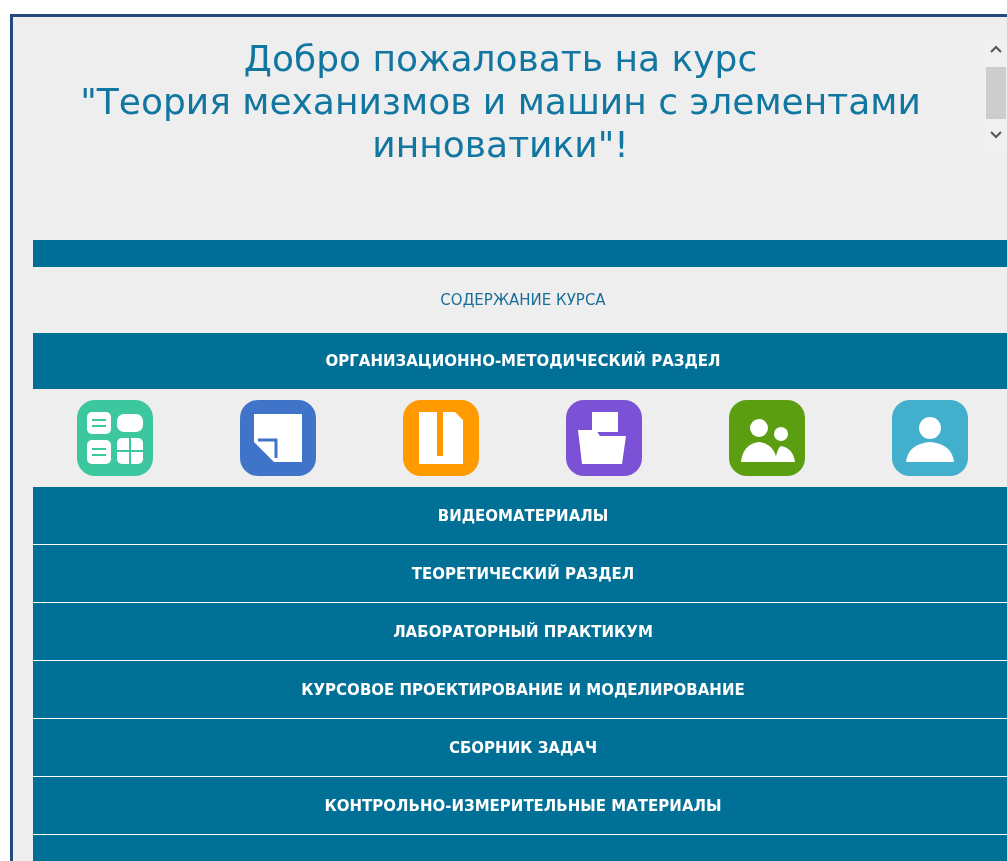  I want to click on section-link: КУРСОВОЕ ПРОЕКТИРОВАНИЕ И МОДЕЛИРОВАНИЕ, so click(520, 690).